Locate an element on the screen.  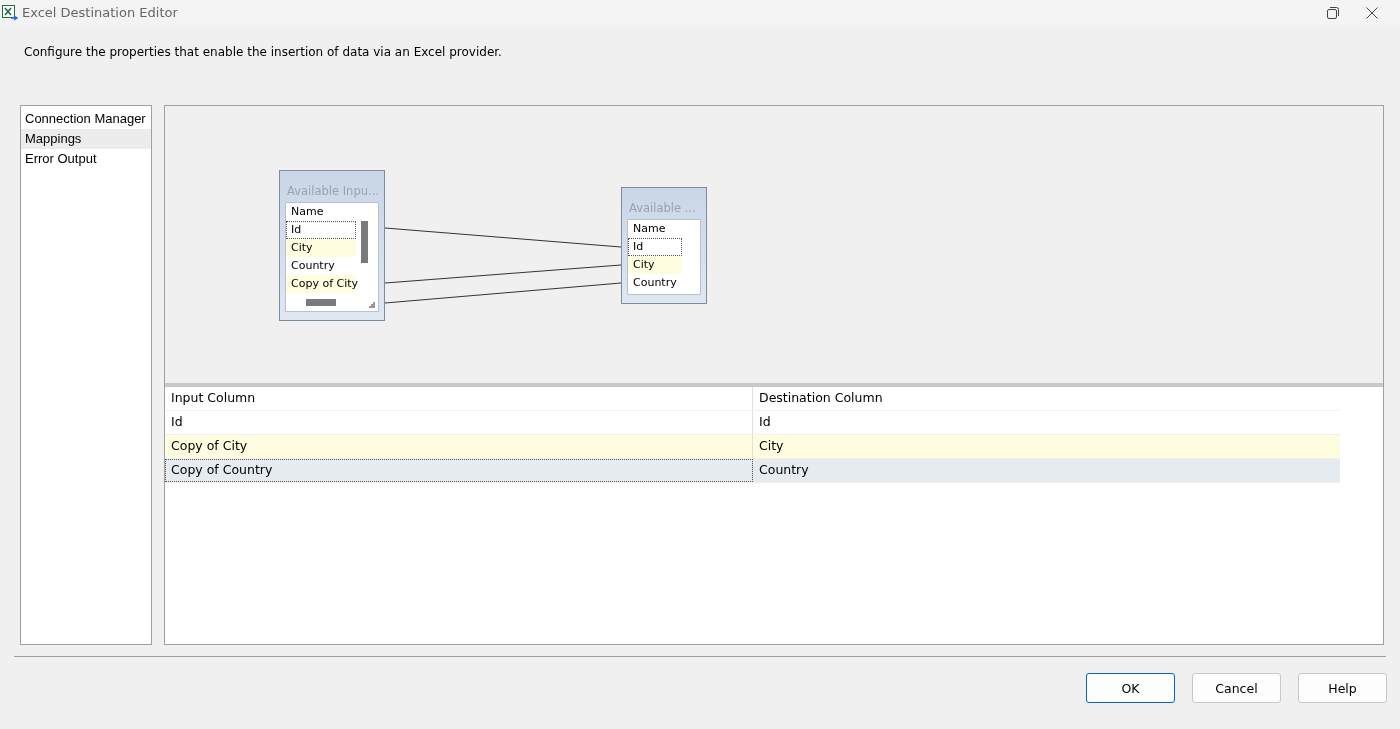
resize-grip-icon is located at coordinates (372, 305).